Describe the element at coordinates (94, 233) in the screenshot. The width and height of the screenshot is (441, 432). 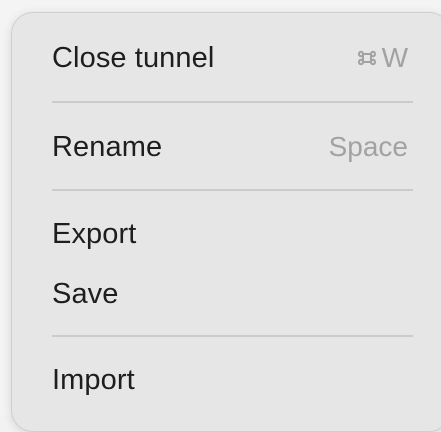
I see `menu-item-label: Export` at that location.